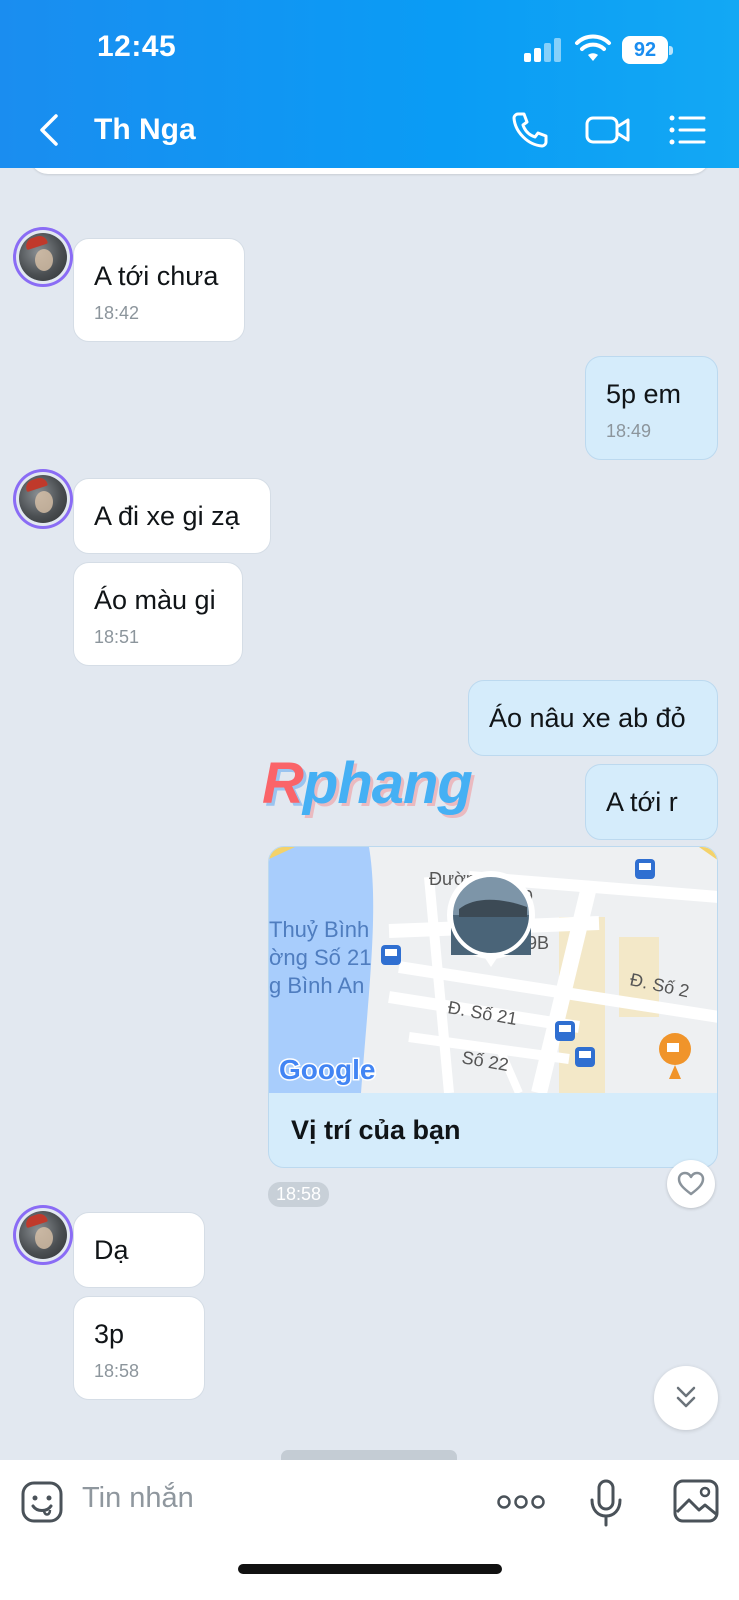 The height and width of the screenshot is (1600, 739). What do you see at coordinates (686, 1398) in the screenshot?
I see `scroll-to-bottom-button` at bounding box center [686, 1398].